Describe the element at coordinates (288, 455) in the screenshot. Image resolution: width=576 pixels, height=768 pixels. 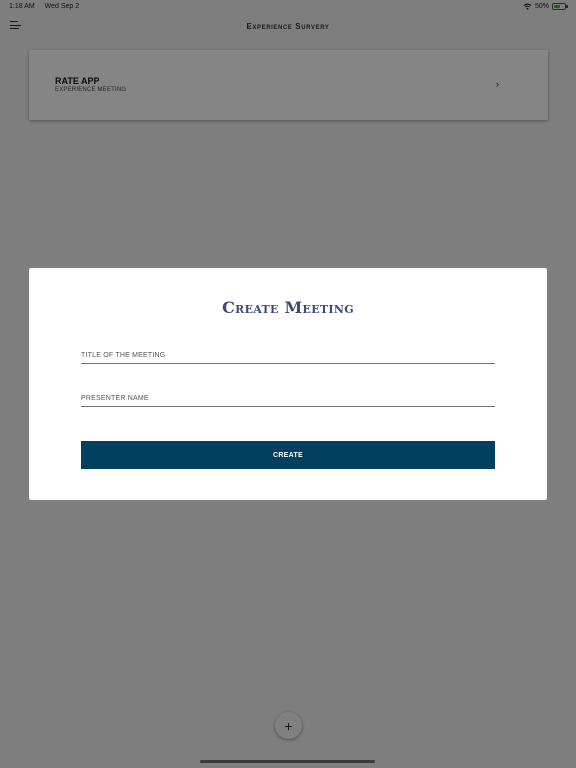
I see `create-button: CREATE` at that location.